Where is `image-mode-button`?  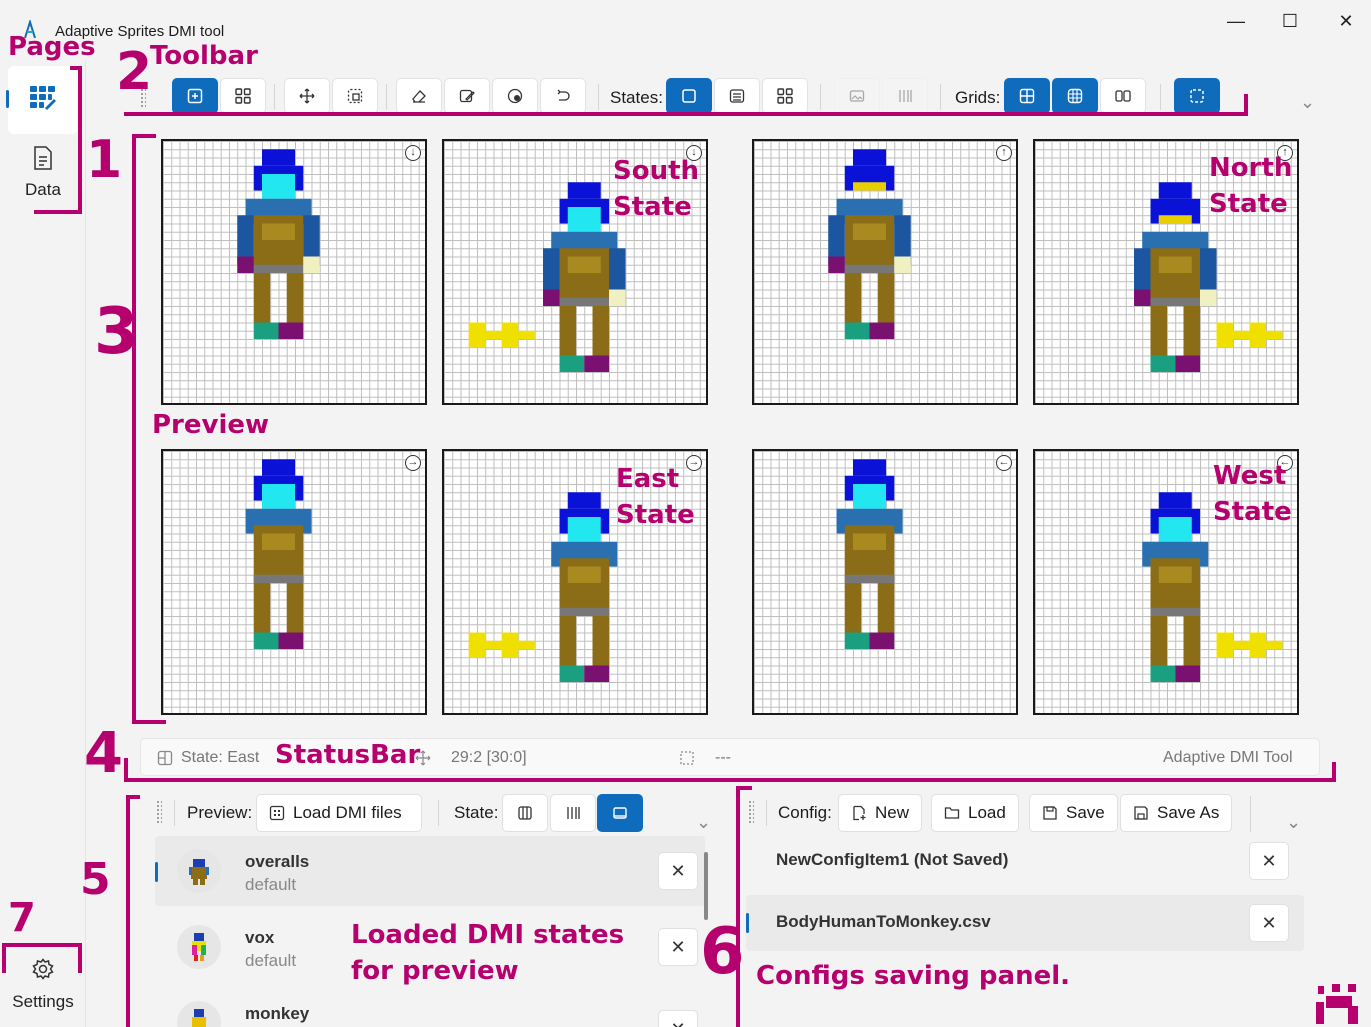 image-mode-button is located at coordinates (857, 96).